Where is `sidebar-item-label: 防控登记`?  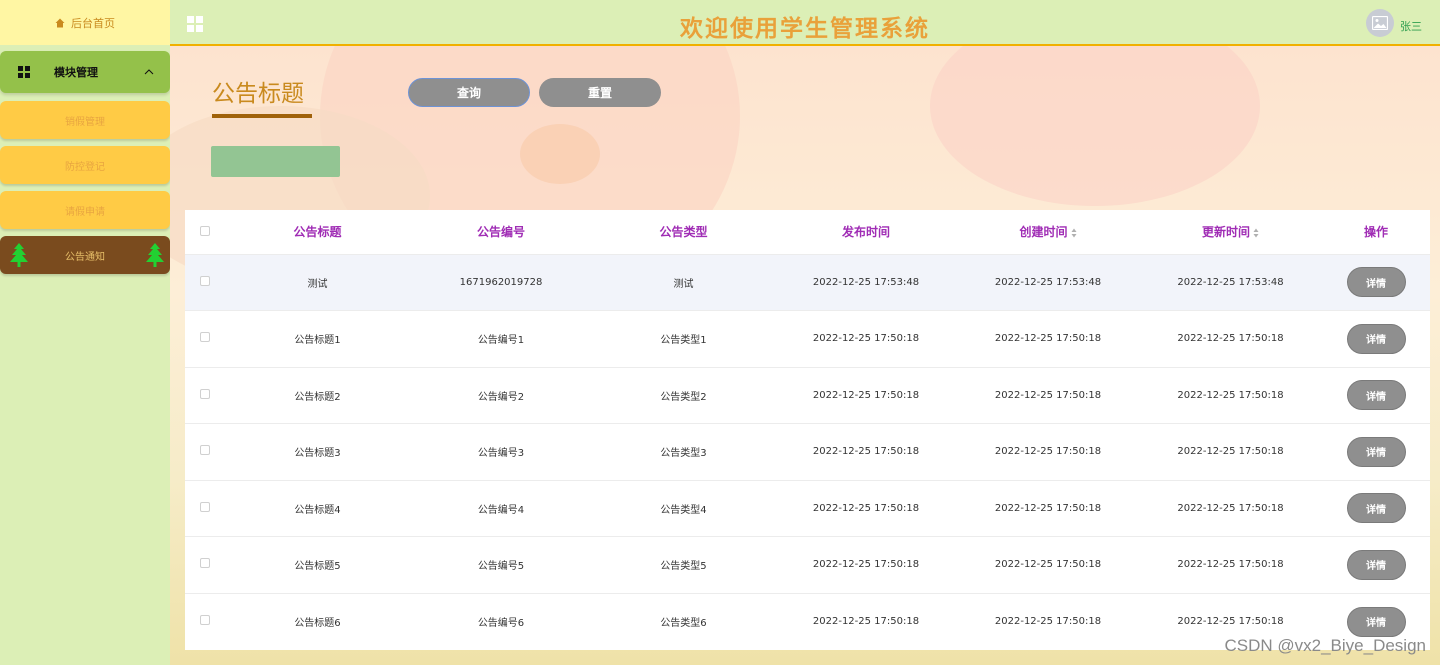 sidebar-item-label: 防控登记 is located at coordinates (85, 167).